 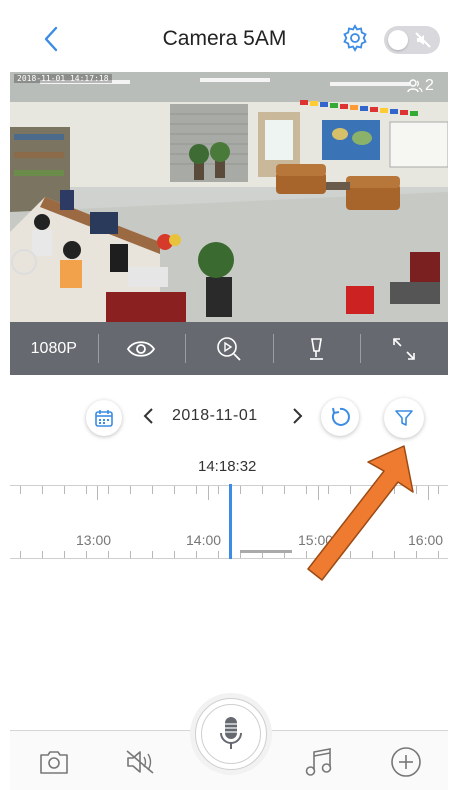 I want to click on speaker-muted-icon, so click(x=140, y=762).